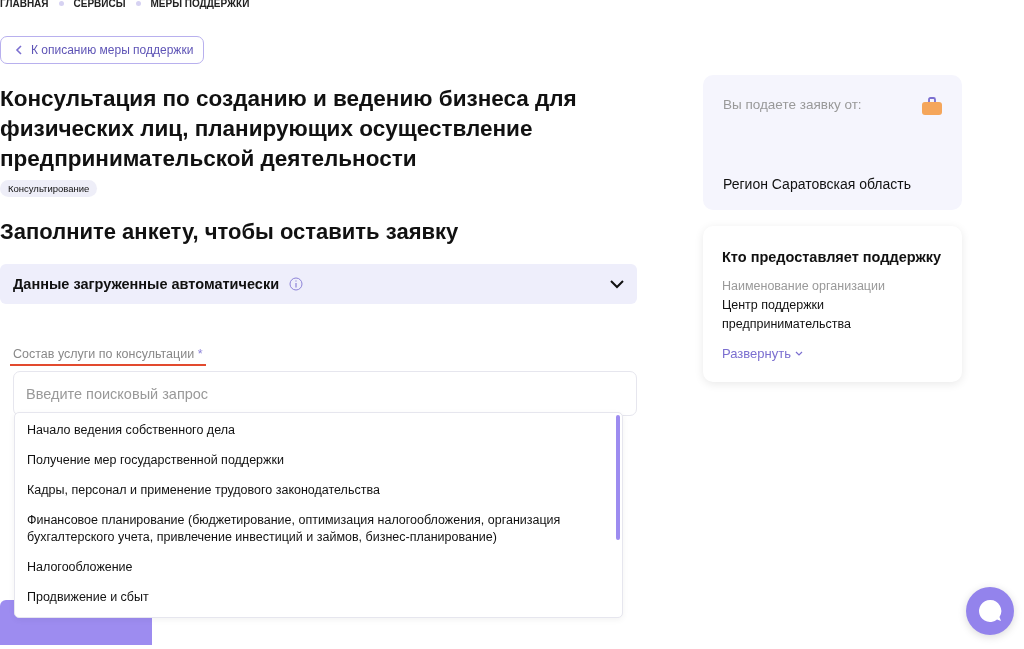 The width and height of the screenshot is (1024, 649). Describe the element at coordinates (792, 104) in the screenshot. I see `applicant-label: Вы подаете заявку от:` at that location.